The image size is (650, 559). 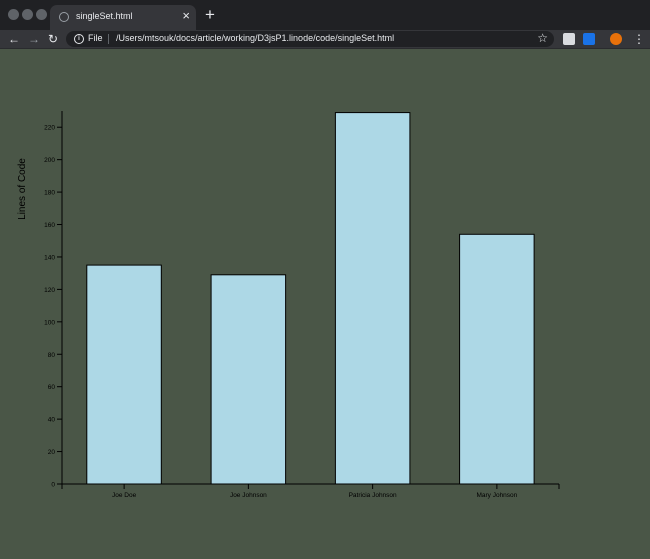 I want to click on y-tick-label: 140, so click(x=49, y=257).